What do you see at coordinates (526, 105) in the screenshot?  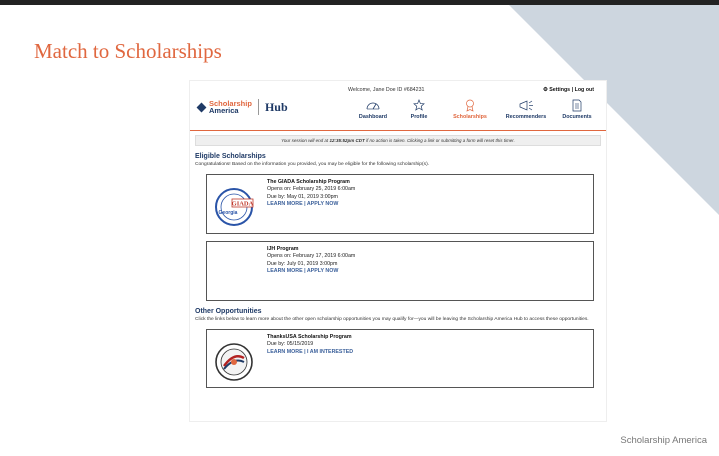 I see `megaphone-icon` at bounding box center [526, 105].